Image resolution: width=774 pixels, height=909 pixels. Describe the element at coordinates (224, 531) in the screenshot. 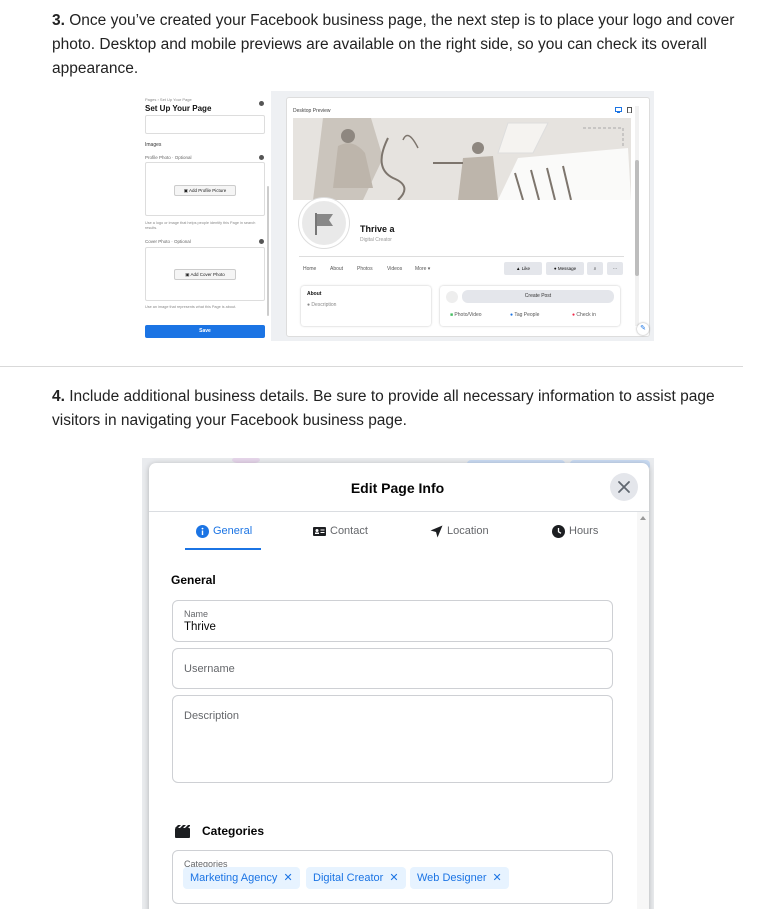

I see `tab-general: General` at that location.